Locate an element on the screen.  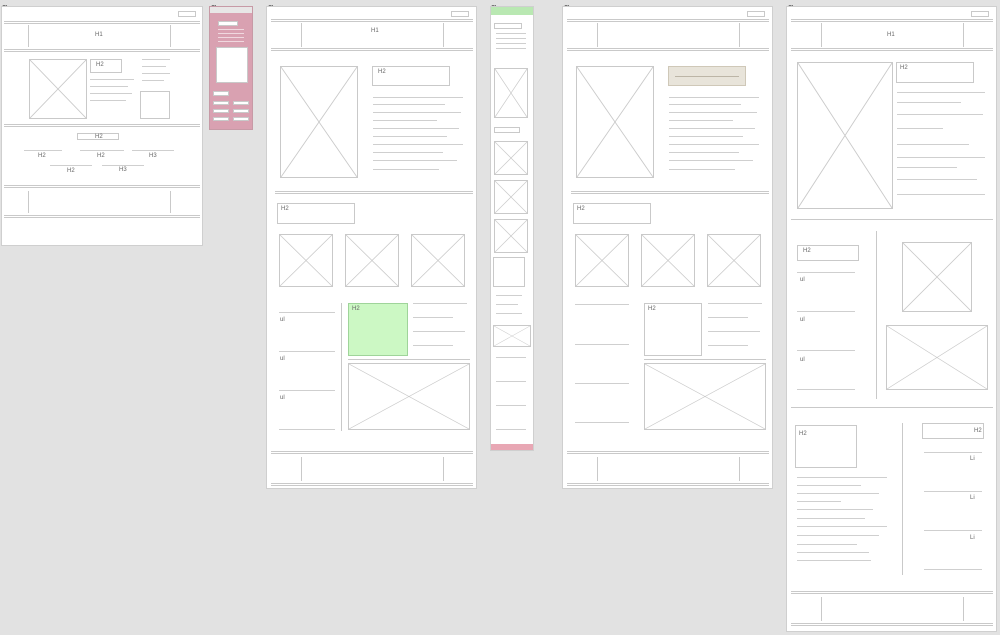
list-item-label: Li is located at coordinates (972, 459).